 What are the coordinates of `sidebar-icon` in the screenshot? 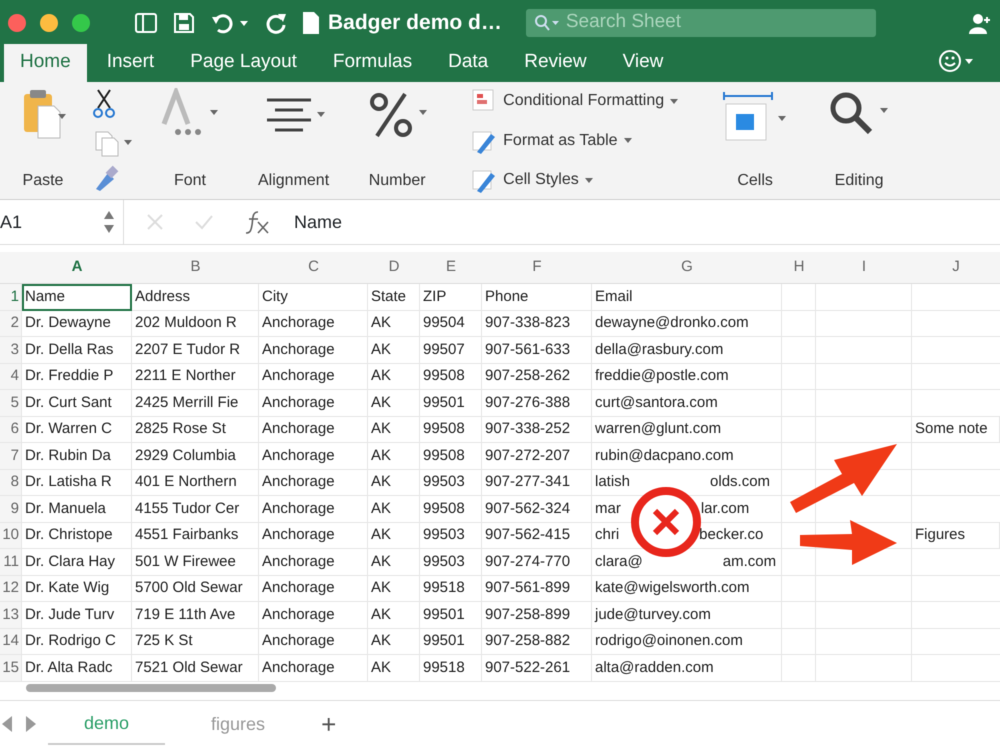 It's located at (146, 22).